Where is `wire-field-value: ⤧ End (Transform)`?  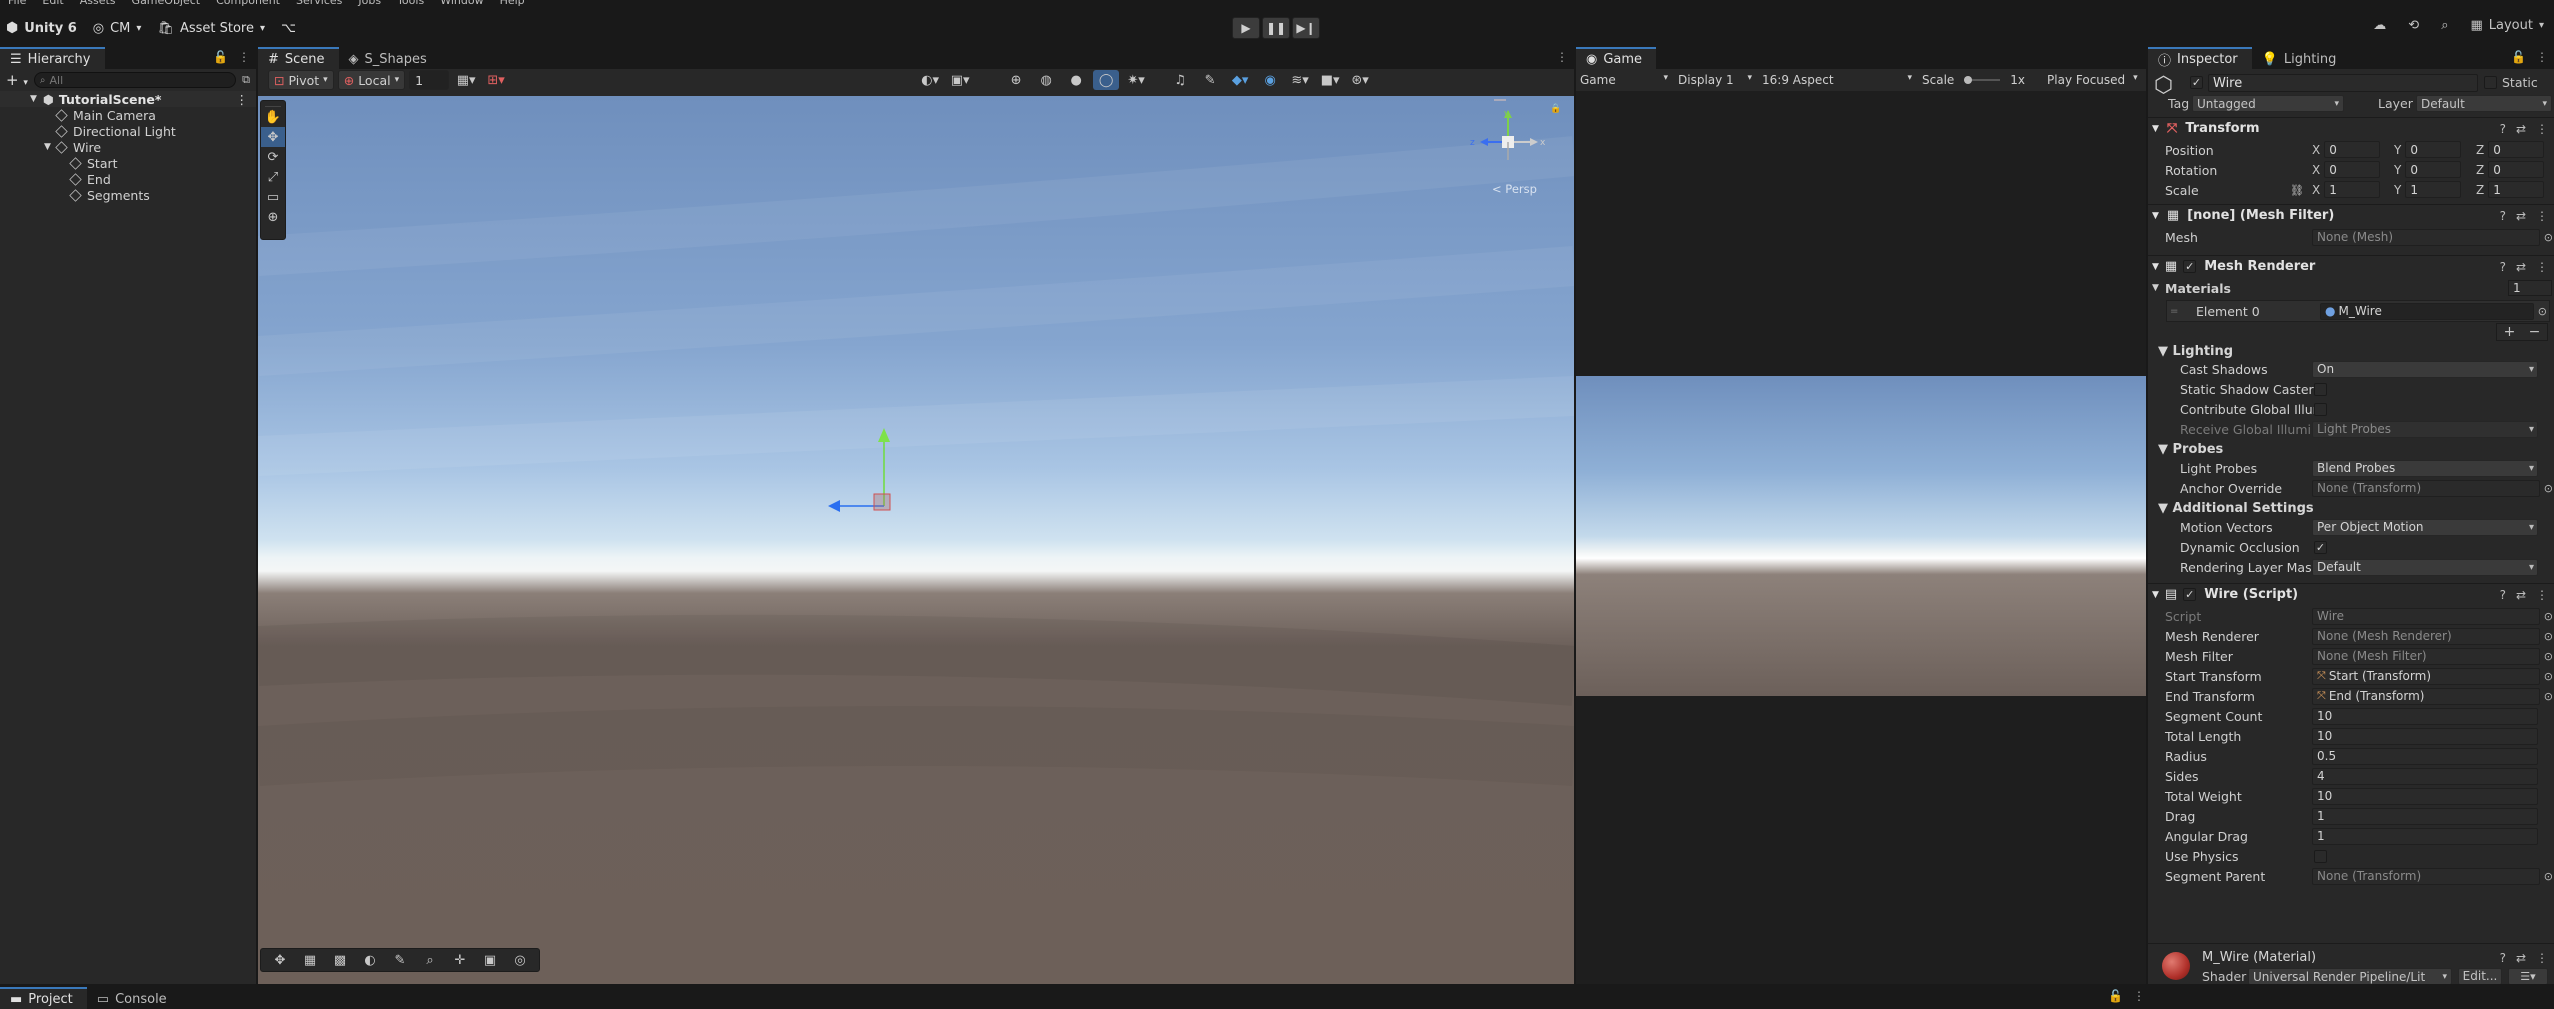 wire-field-value: ⤧ End (Transform) is located at coordinates (2432, 696).